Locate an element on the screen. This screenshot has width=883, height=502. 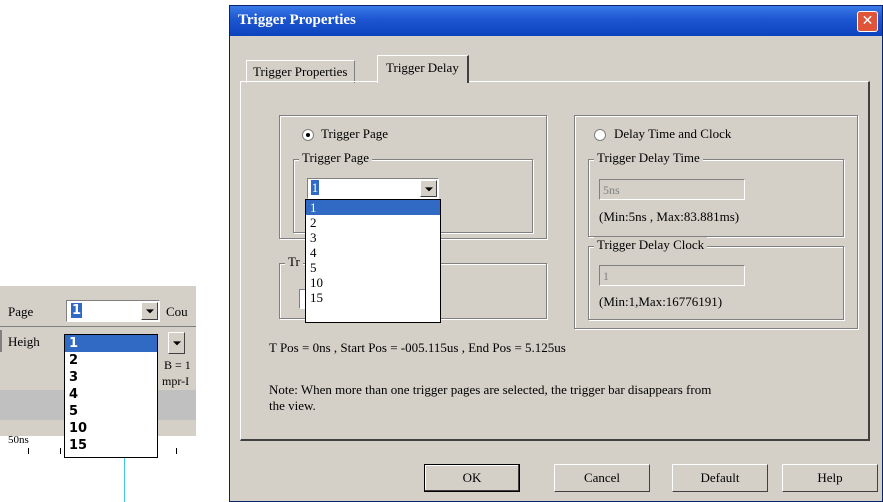
toolbar-divider is located at coordinates (98, 326).